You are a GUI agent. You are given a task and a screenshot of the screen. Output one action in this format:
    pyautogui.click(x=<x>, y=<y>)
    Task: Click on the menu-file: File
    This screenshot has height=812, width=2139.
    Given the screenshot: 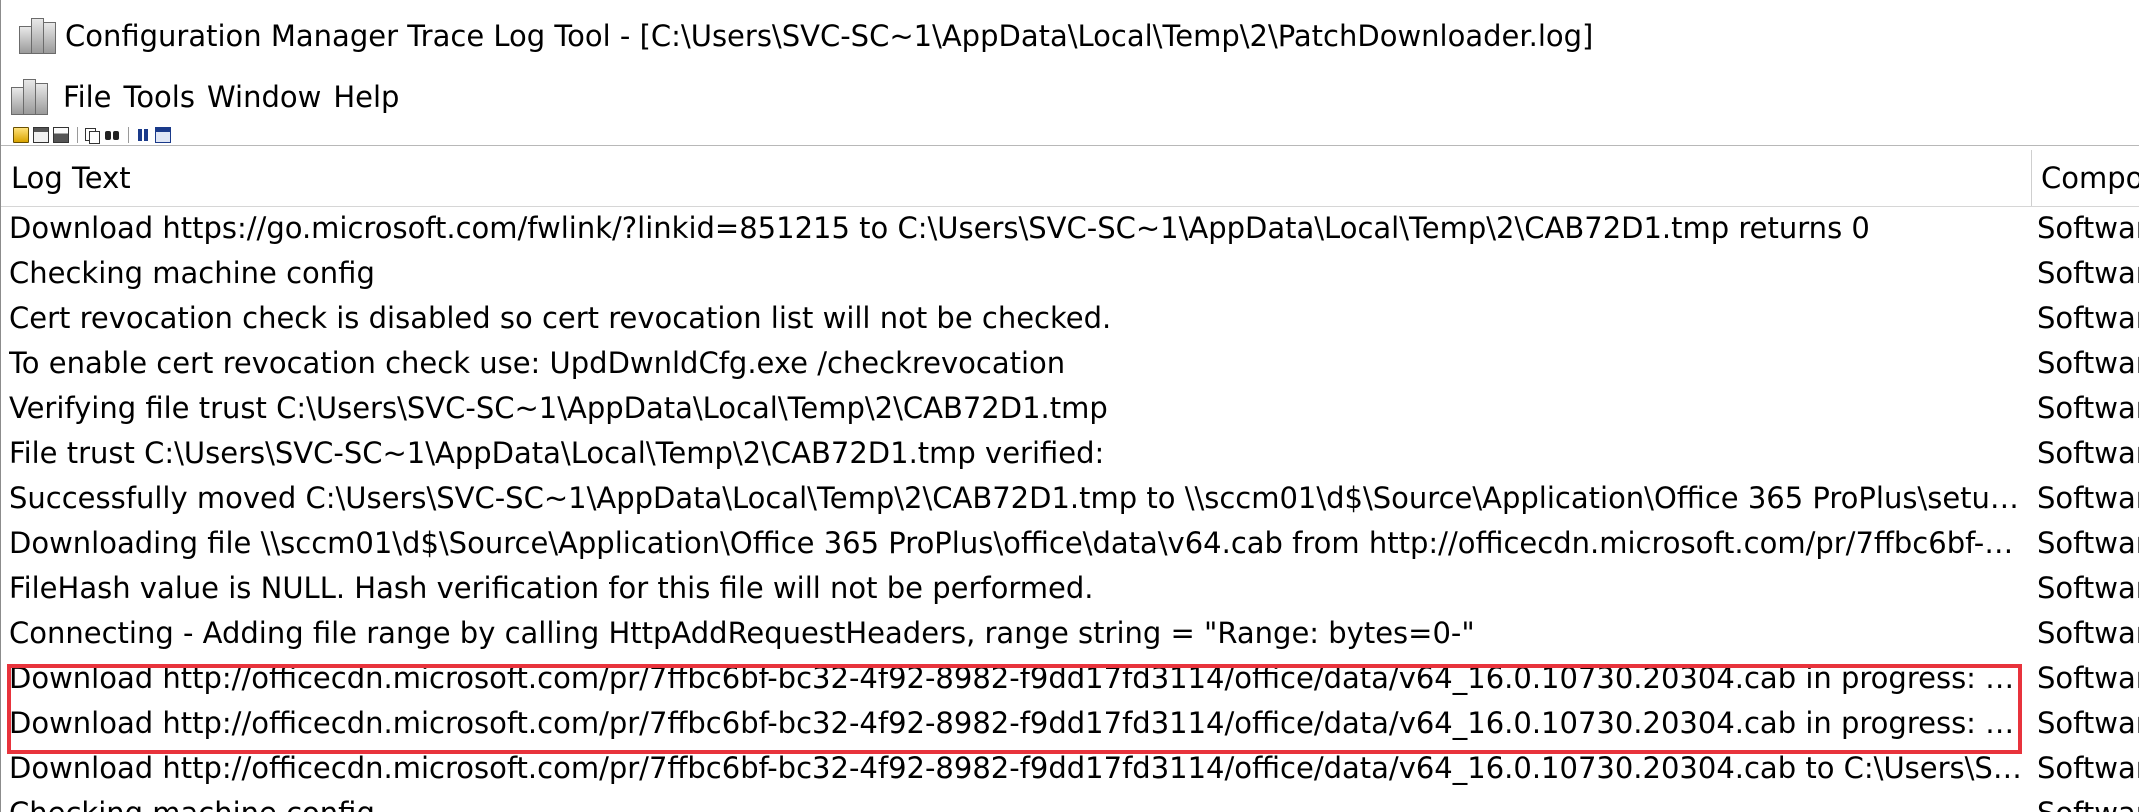 What is the action you would take?
    pyautogui.click(x=87, y=97)
    